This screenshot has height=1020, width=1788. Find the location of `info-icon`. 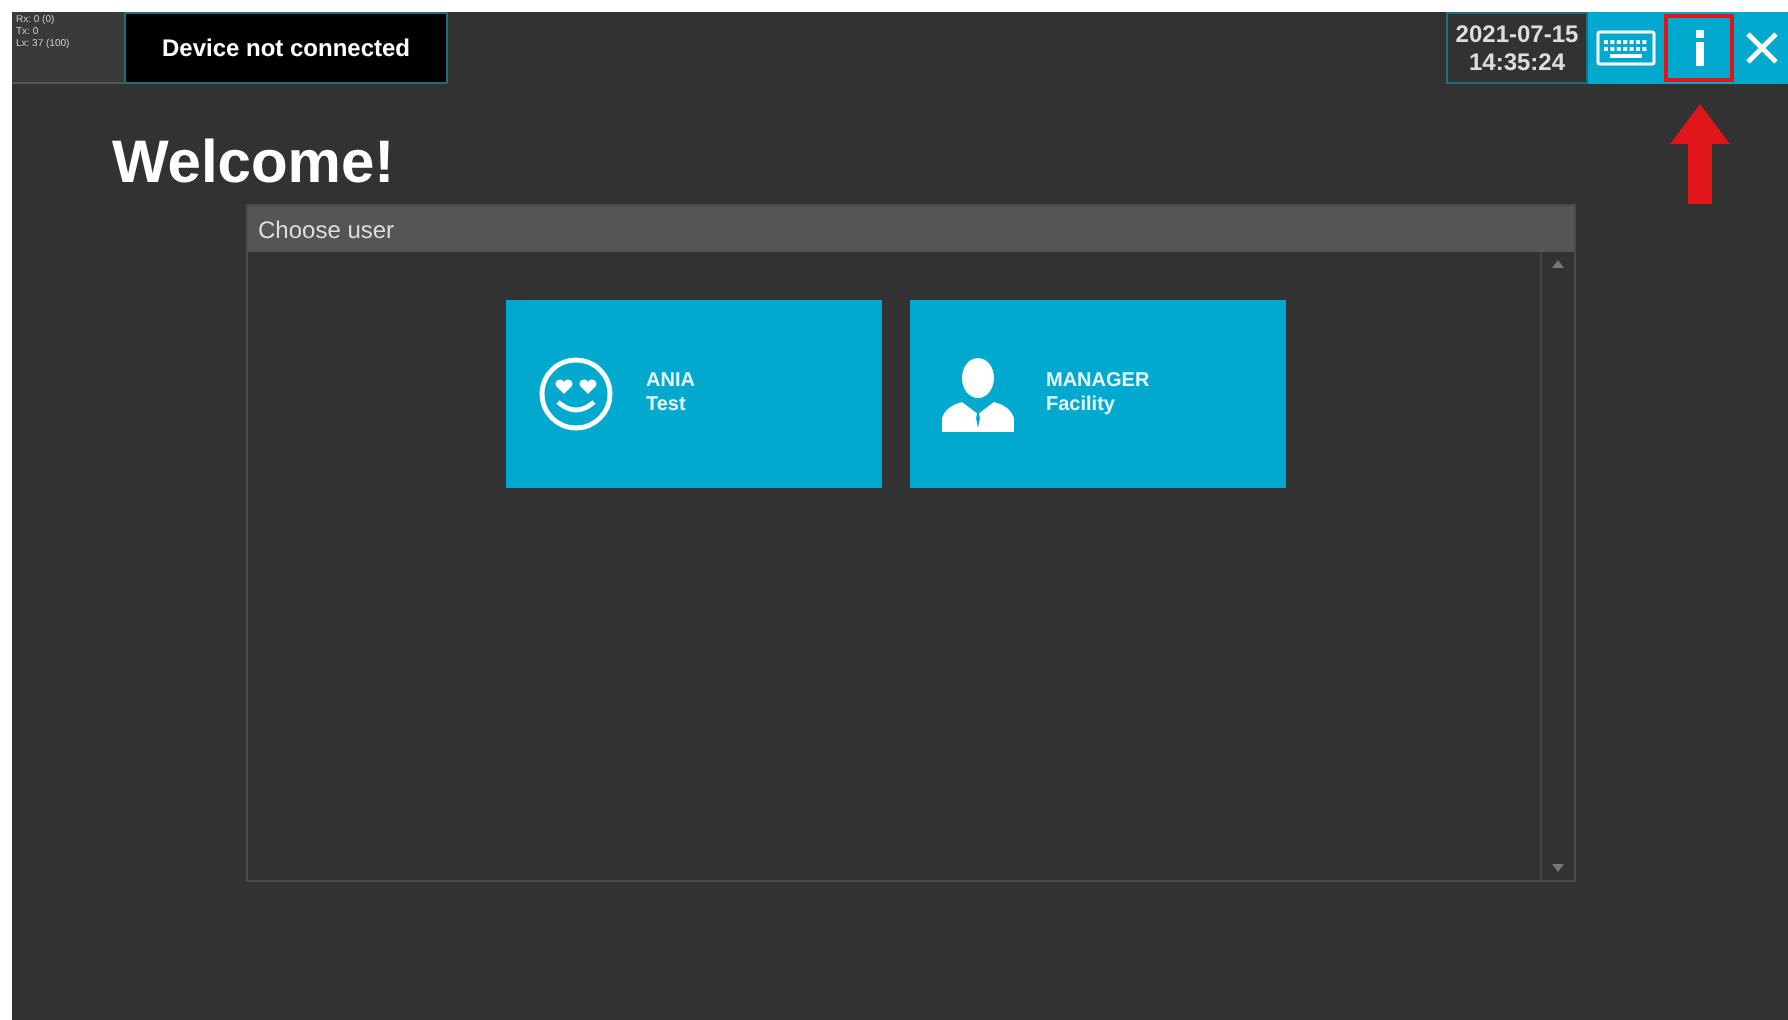

info-icon is located at coordinates (1699, 48).